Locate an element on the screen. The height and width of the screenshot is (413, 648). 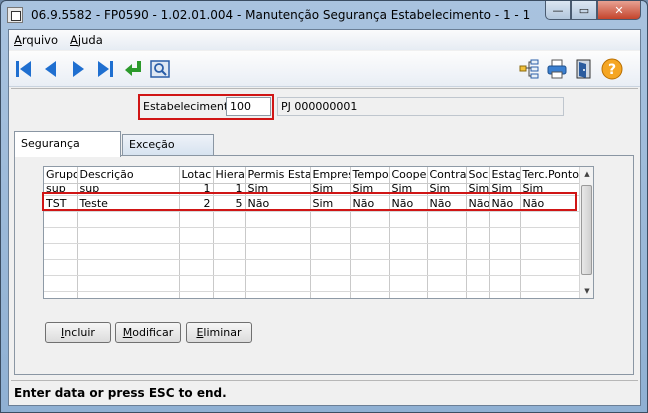
help-icon: ? is located at coordinates (612, 69).